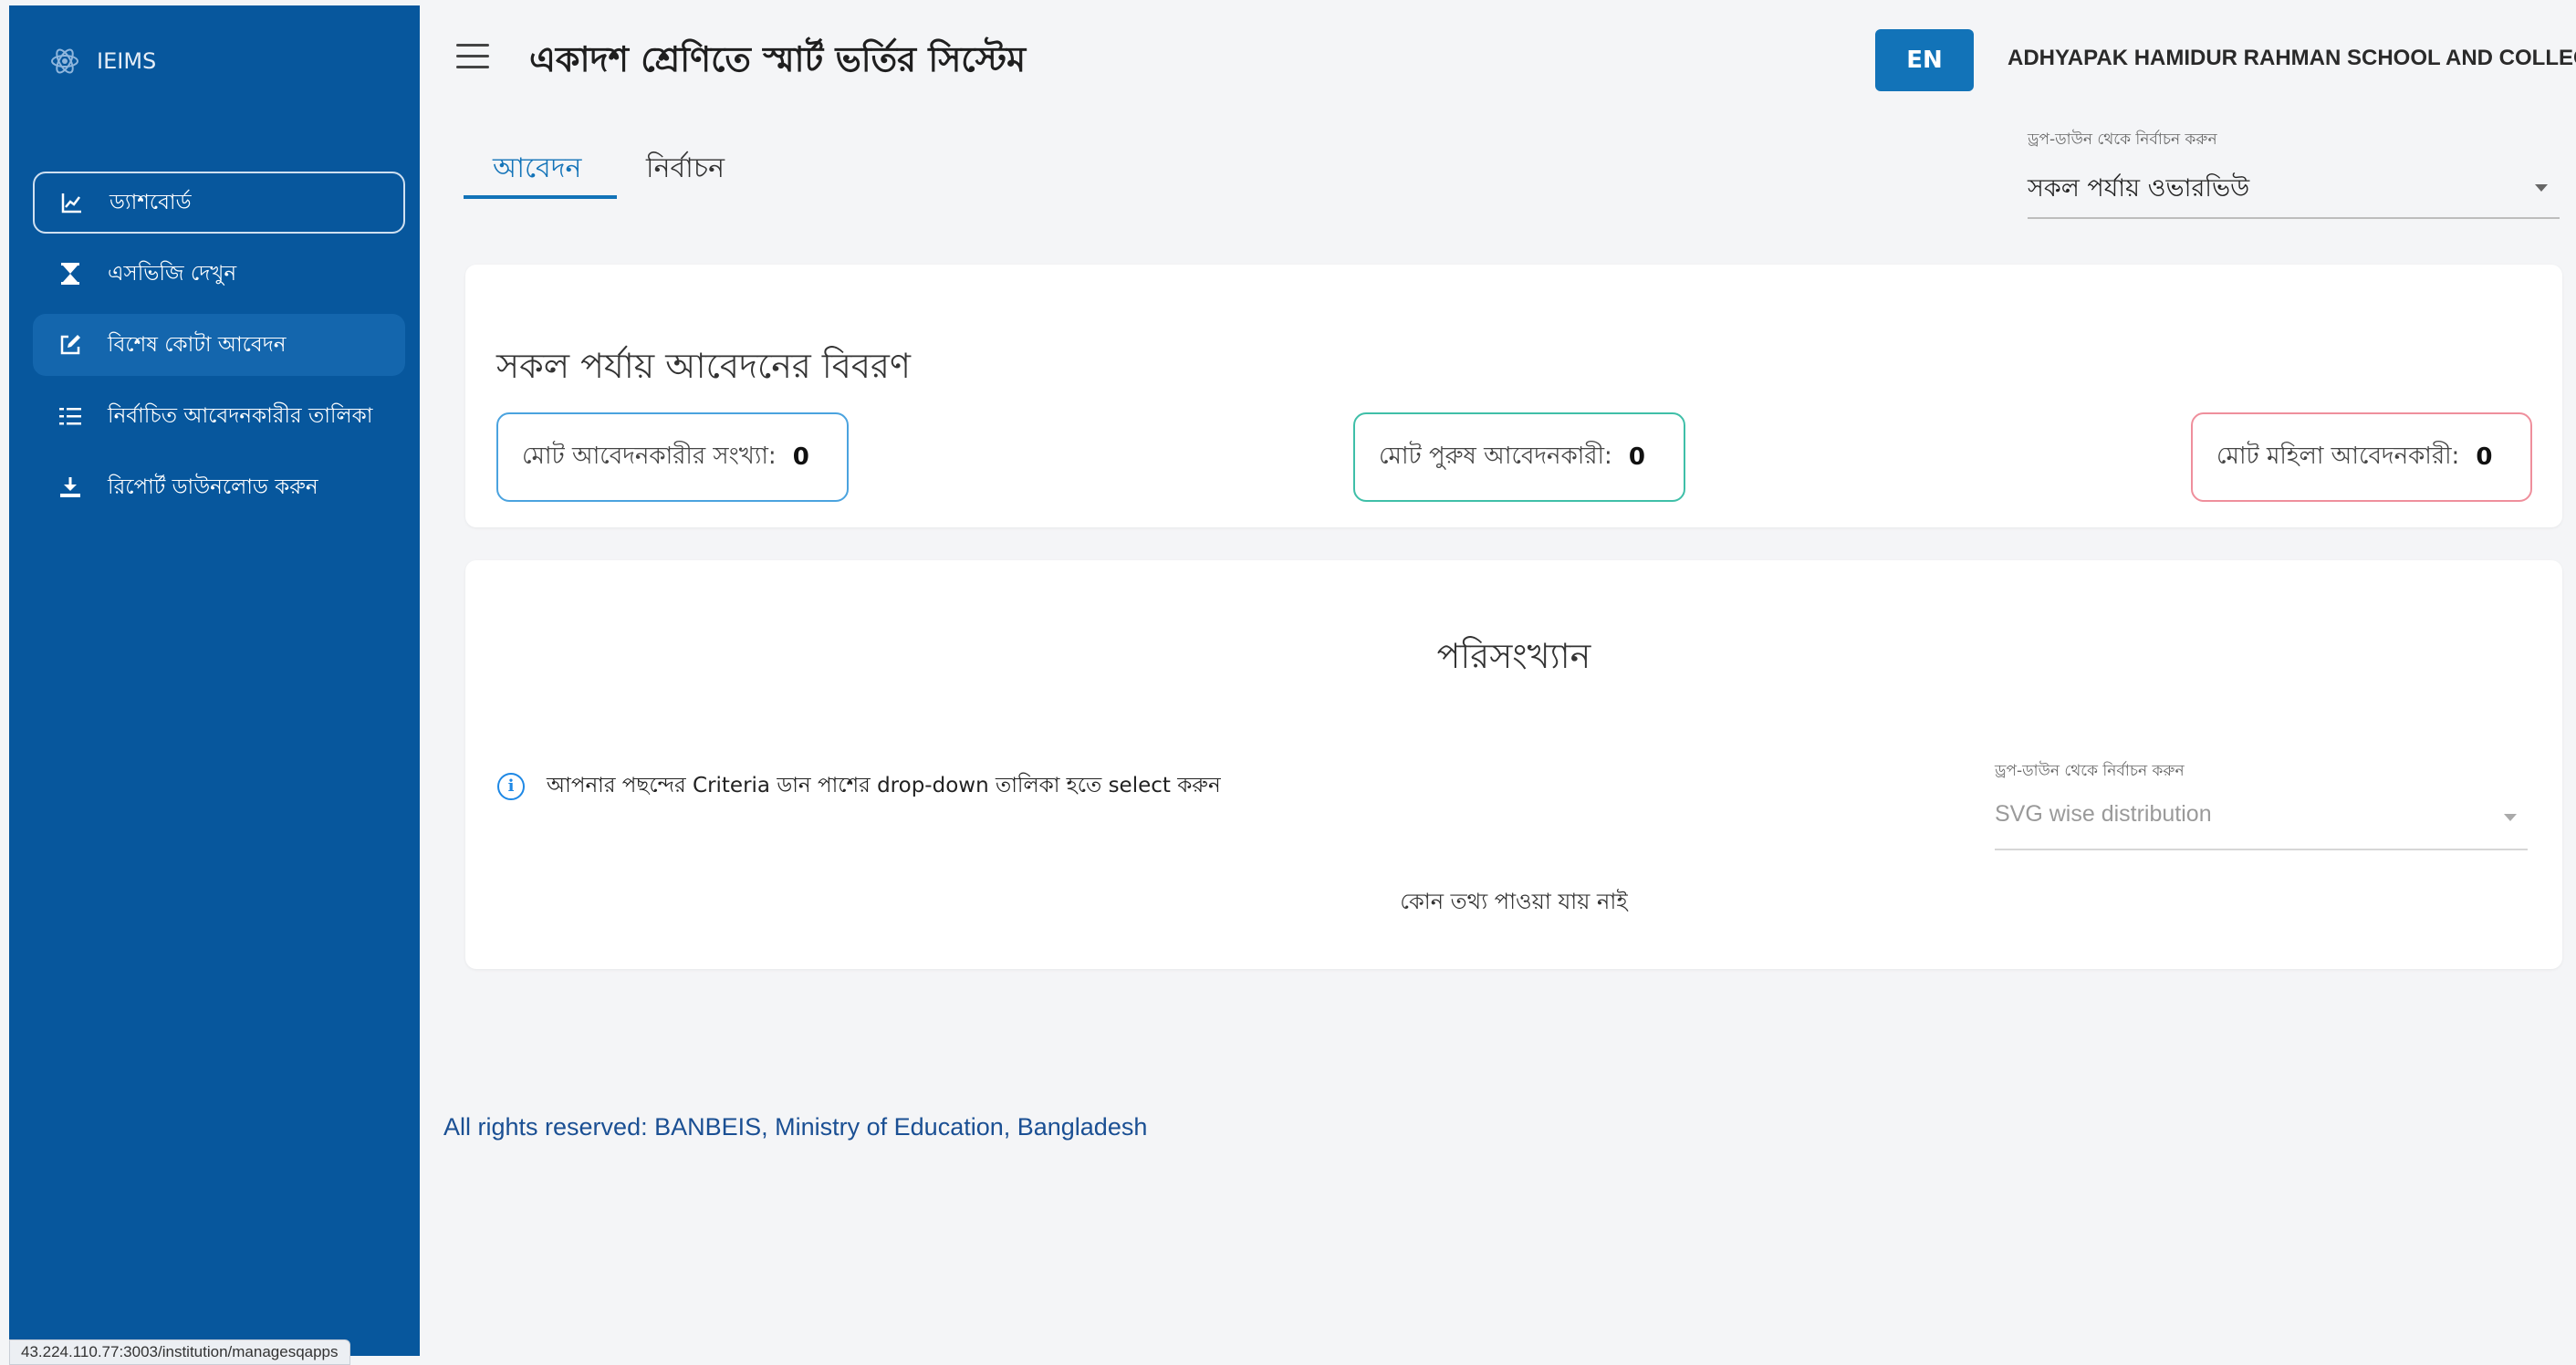  I want to click on male-applicants-stat: মোট পুরুষ আবেদনকারী: 0, so click(1519, 457).